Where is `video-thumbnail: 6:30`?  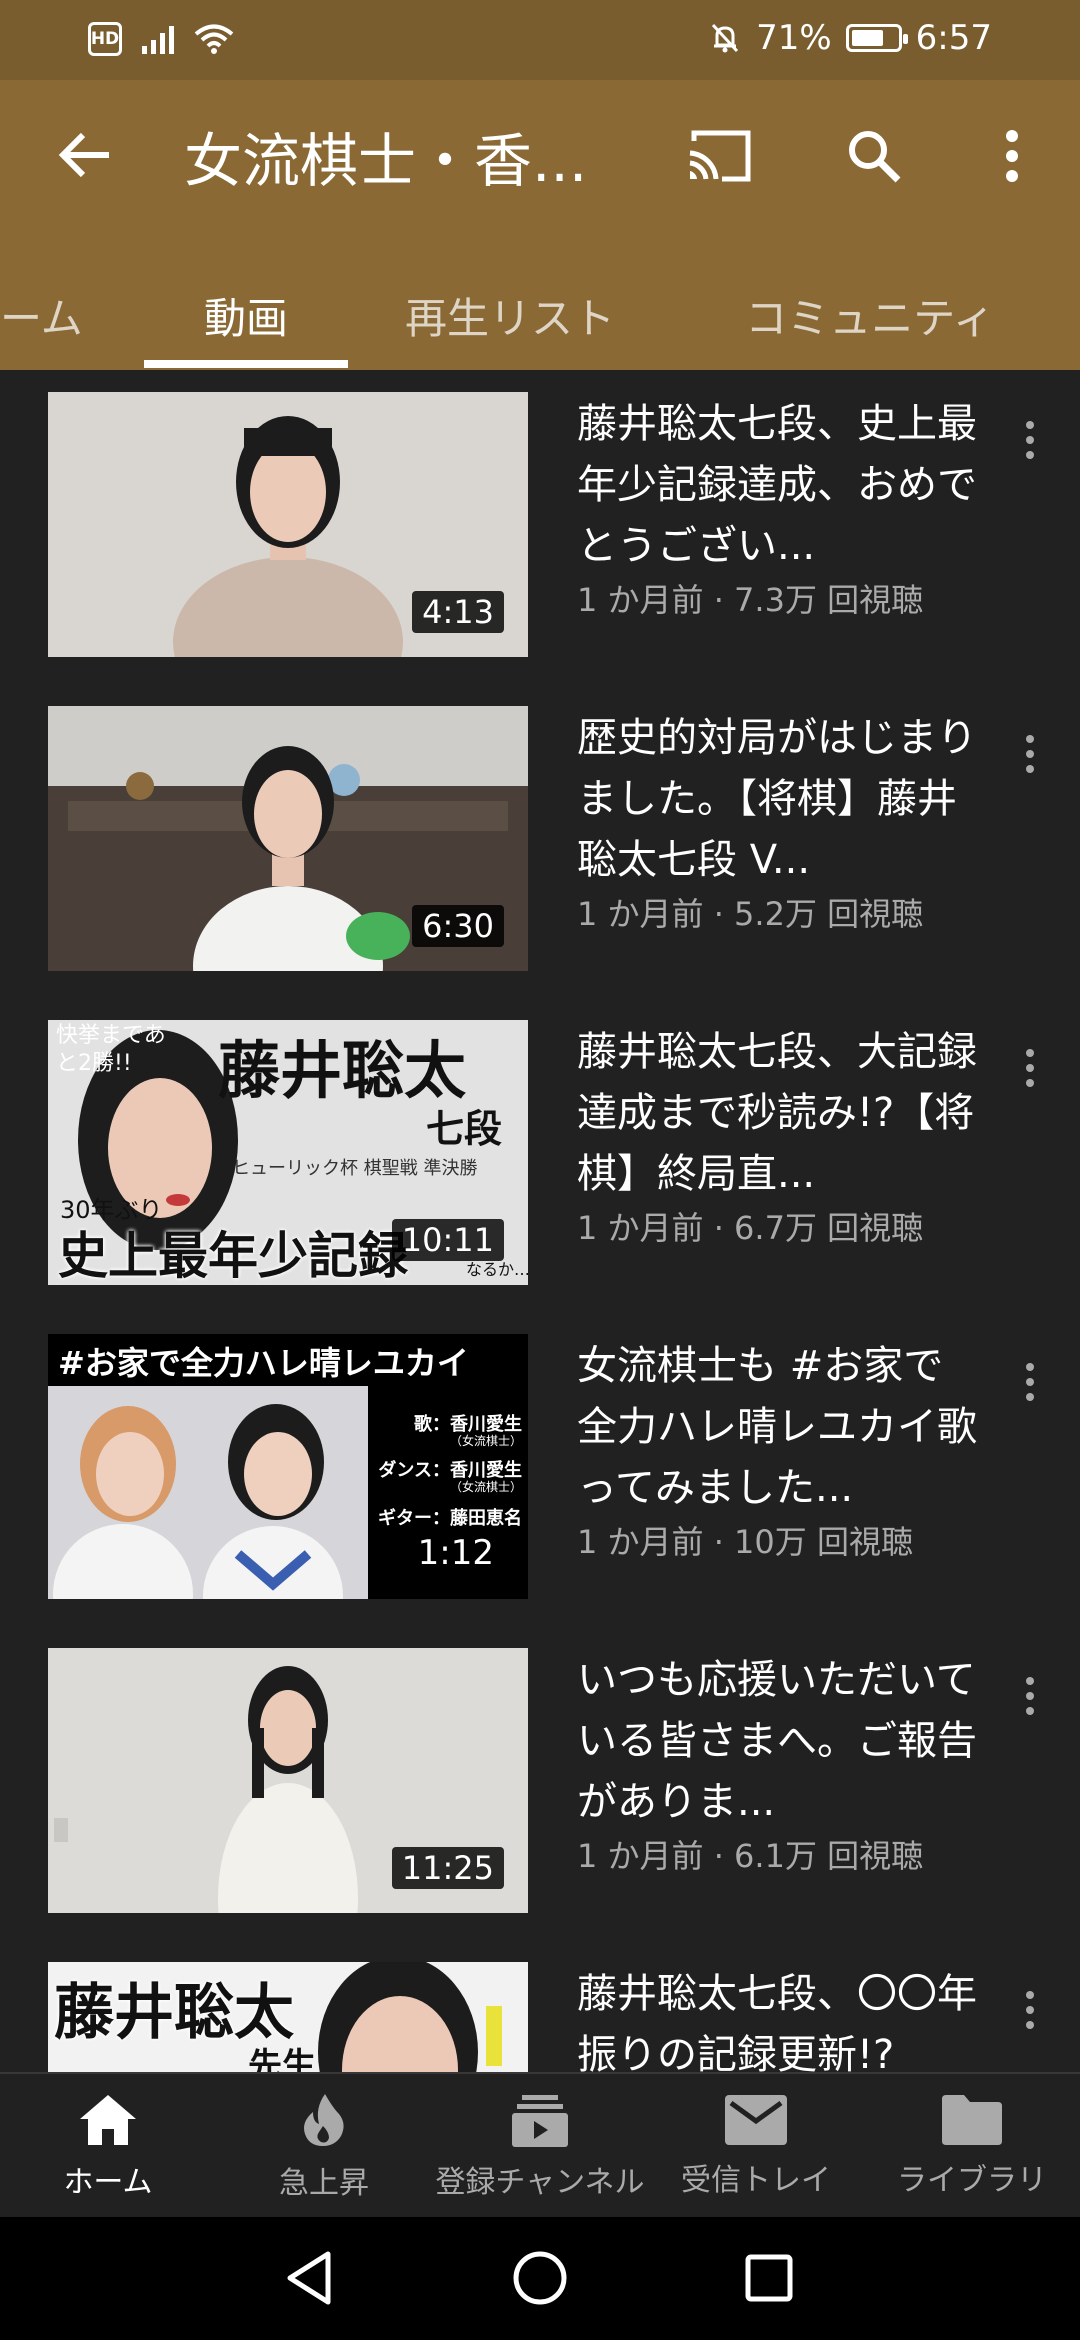
video-thumbnail: 6:30 is located at coordinates (288, 838).